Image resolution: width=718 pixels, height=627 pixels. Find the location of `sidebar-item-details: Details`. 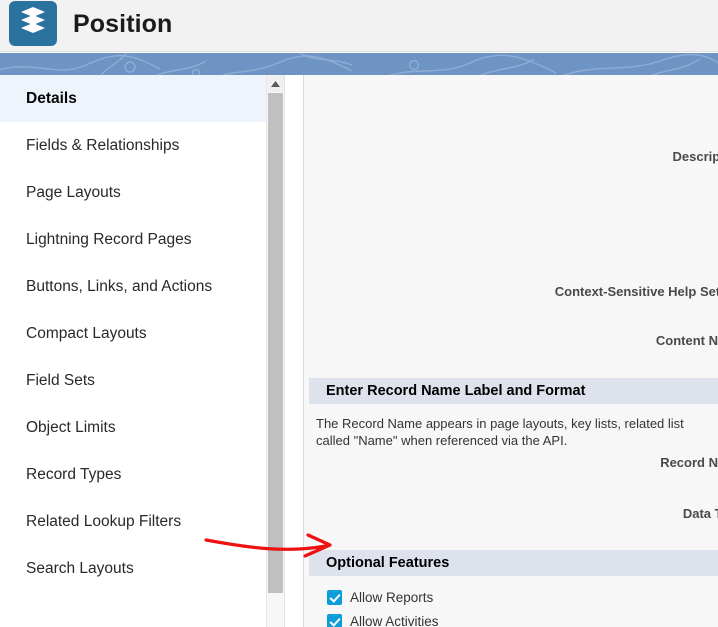

sidebar-item-details: Details is located at coordinates (133, 98).